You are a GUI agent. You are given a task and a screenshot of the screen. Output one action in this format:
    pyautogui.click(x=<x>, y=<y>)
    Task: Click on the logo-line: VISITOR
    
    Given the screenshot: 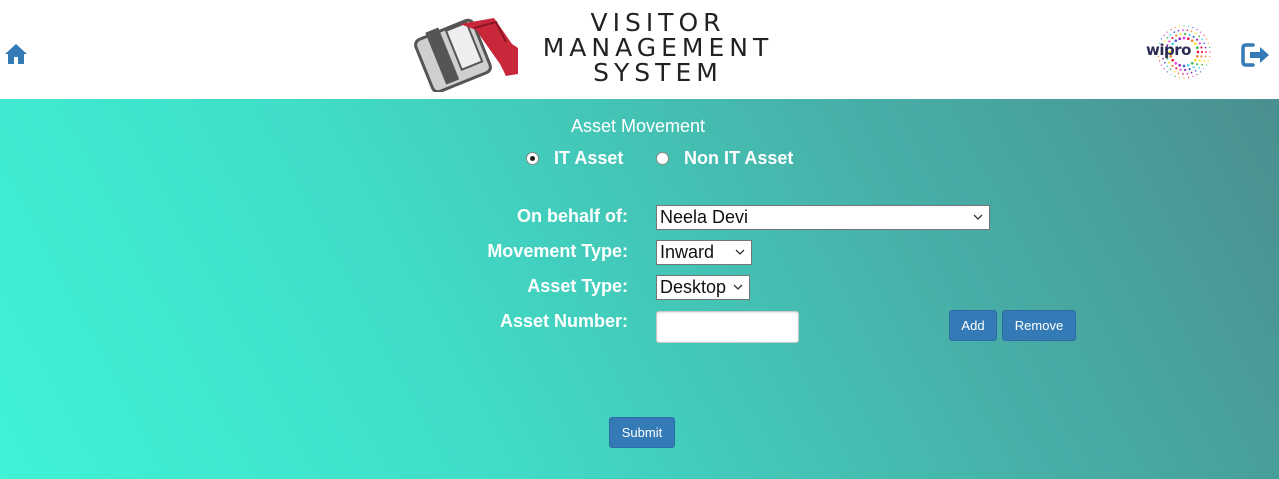 What is the action you would take?
    pyautogui.click(x=658, y=22)
    